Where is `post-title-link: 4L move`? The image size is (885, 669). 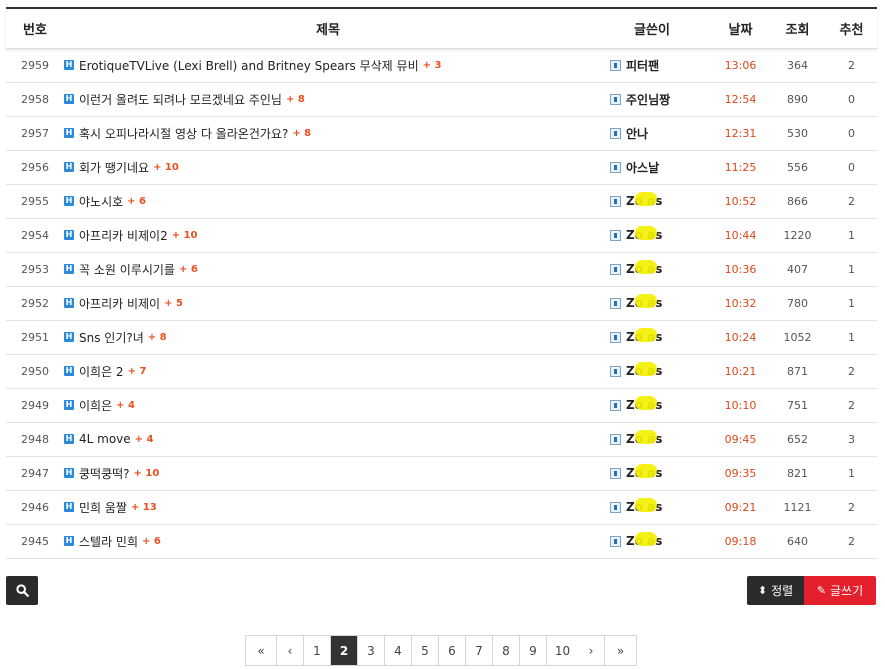
post-title-link: 4L move is located at coordinates (105, 439).